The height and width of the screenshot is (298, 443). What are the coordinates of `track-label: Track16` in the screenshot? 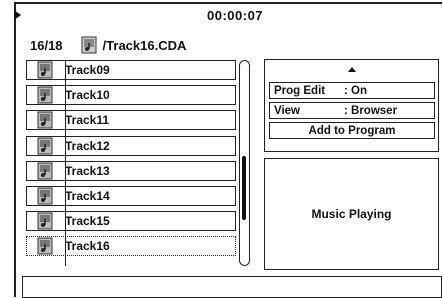 It's located at (87, 246).